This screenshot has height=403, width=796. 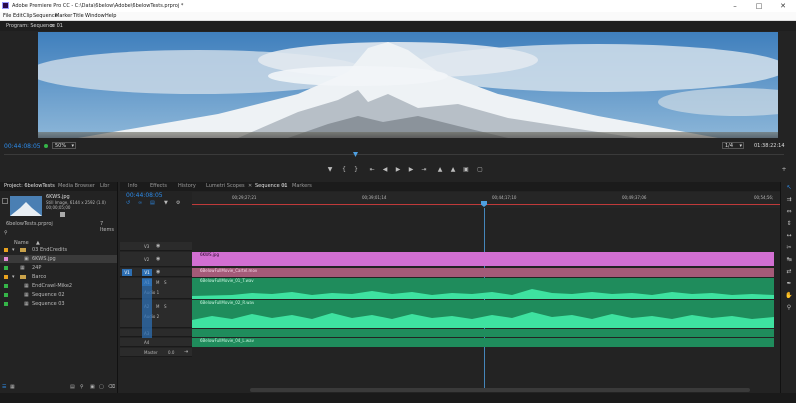 What do you see at coordinates (424, 170) in the screenshot?
I see `go-to-out-icon: ⇥` at bounding box center [424, 170].